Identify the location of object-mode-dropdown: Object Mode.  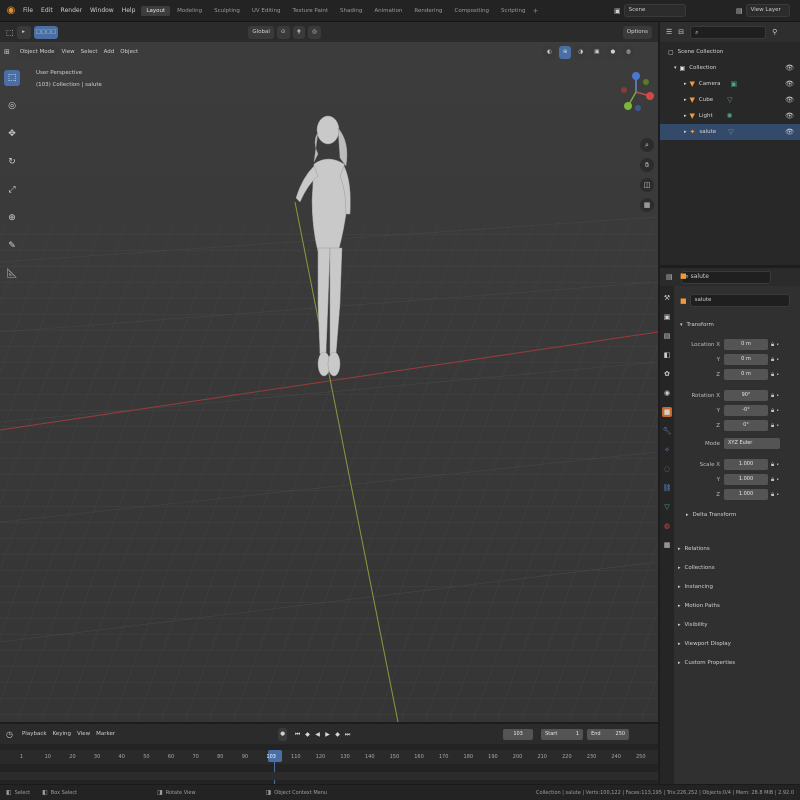
(37, 52).